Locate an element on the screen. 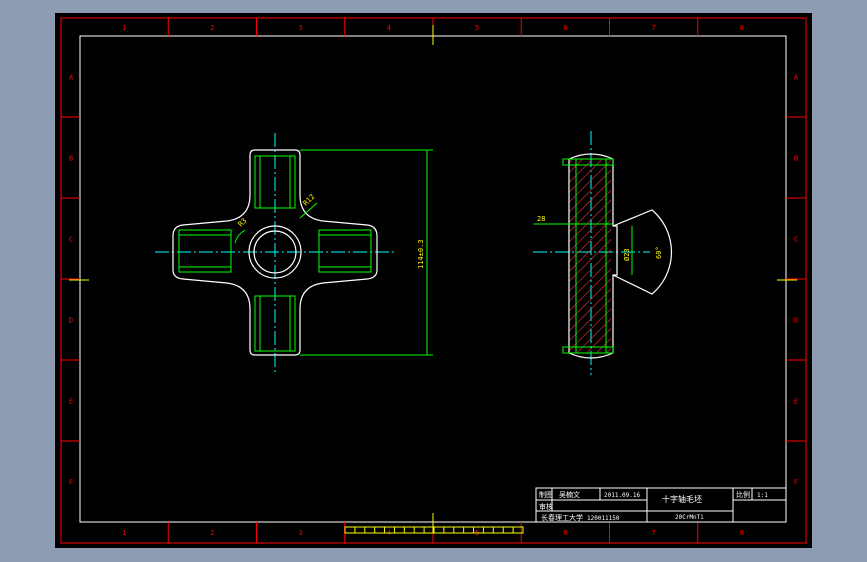 This screenshot has height=562, width=867. bottom-scale-ruler is located at coordinates (434, 530).